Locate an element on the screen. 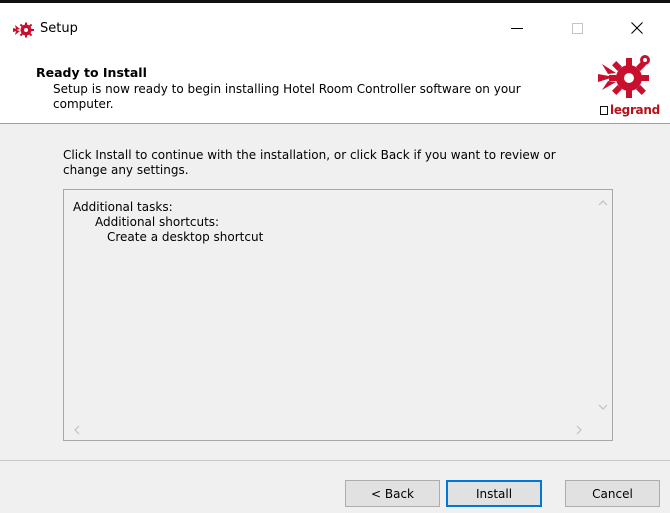 The width and height of the screenshot is (670, 513). maximize-button is located at coordinates (577, 28).